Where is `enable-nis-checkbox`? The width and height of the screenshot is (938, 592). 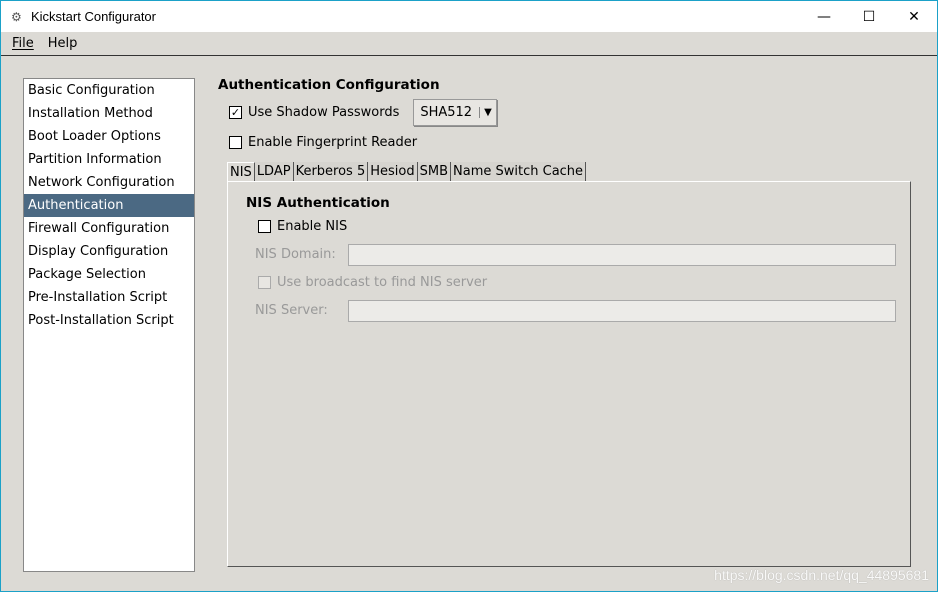
enable-nis-checkbox is located at coordinates (264, 226).